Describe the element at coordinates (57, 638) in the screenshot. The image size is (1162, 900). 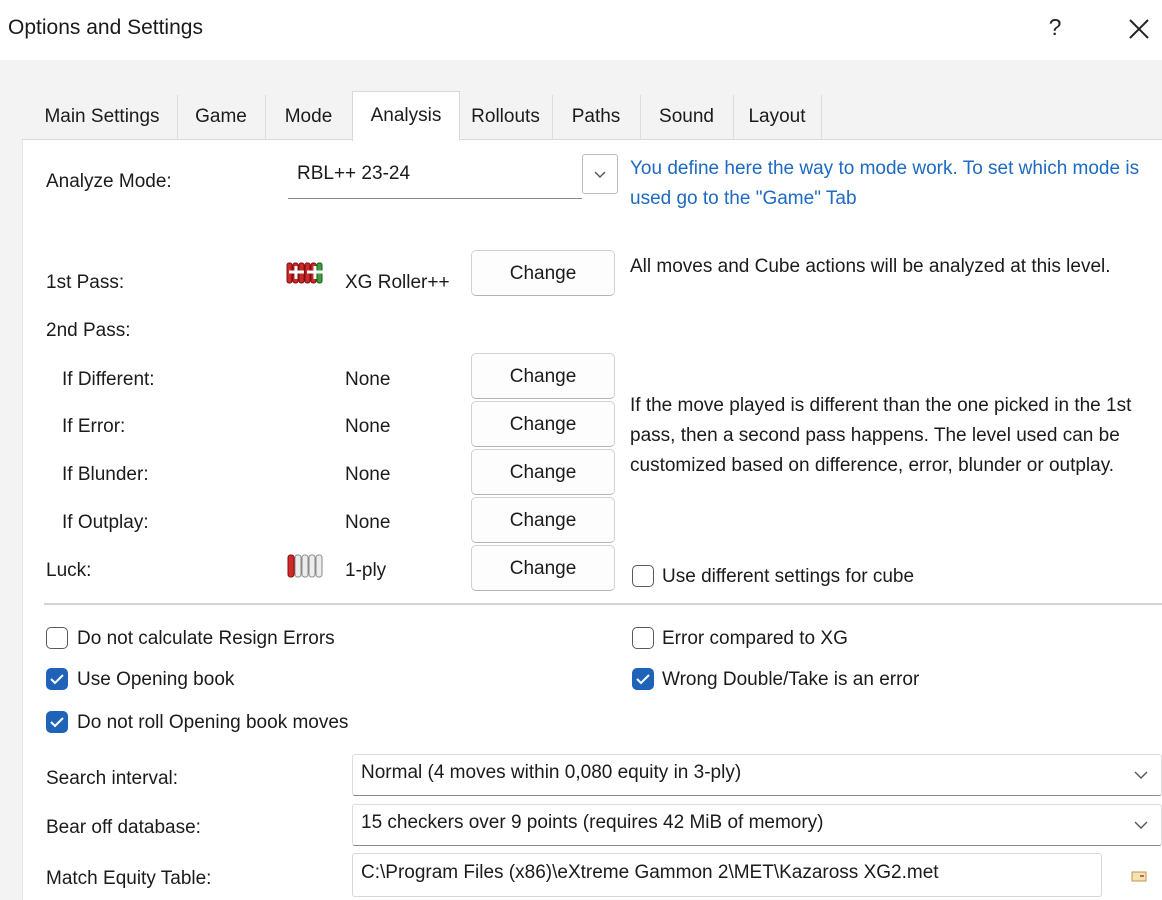
I see `resign-errors-checkbox` at that location.